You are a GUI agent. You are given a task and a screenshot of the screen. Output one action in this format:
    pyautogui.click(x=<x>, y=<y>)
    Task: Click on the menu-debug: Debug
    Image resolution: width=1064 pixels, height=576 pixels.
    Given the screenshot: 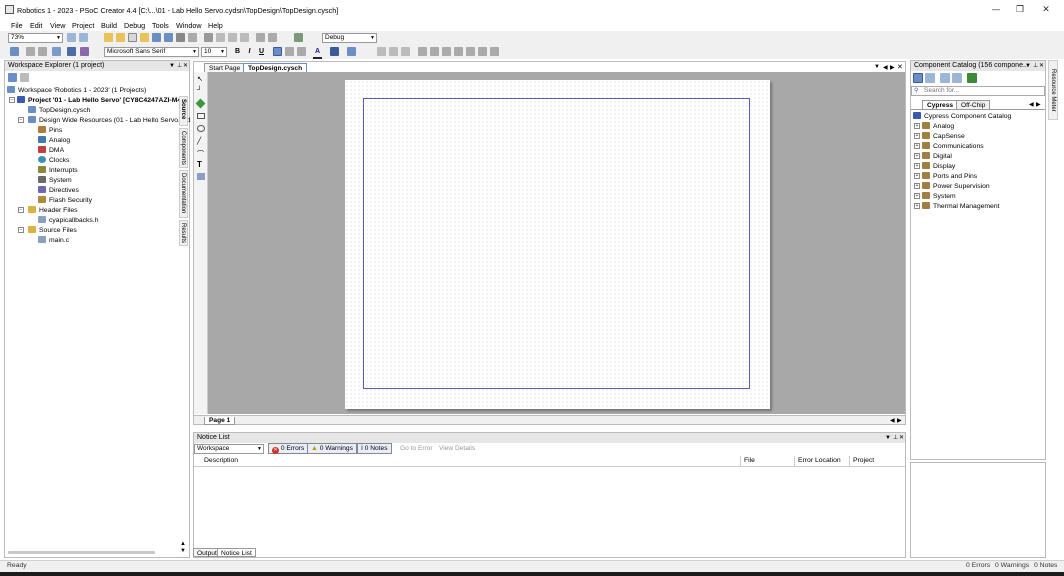 What is the action you would take?
    pyautogui.click(x=134, y=25)
    